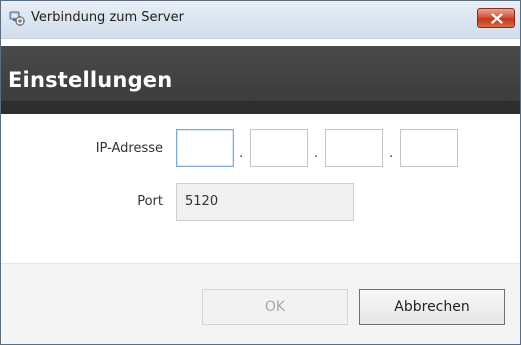 This screenshot has height=345, width=521. I want to click on port-label: Port, so click(150, 201).